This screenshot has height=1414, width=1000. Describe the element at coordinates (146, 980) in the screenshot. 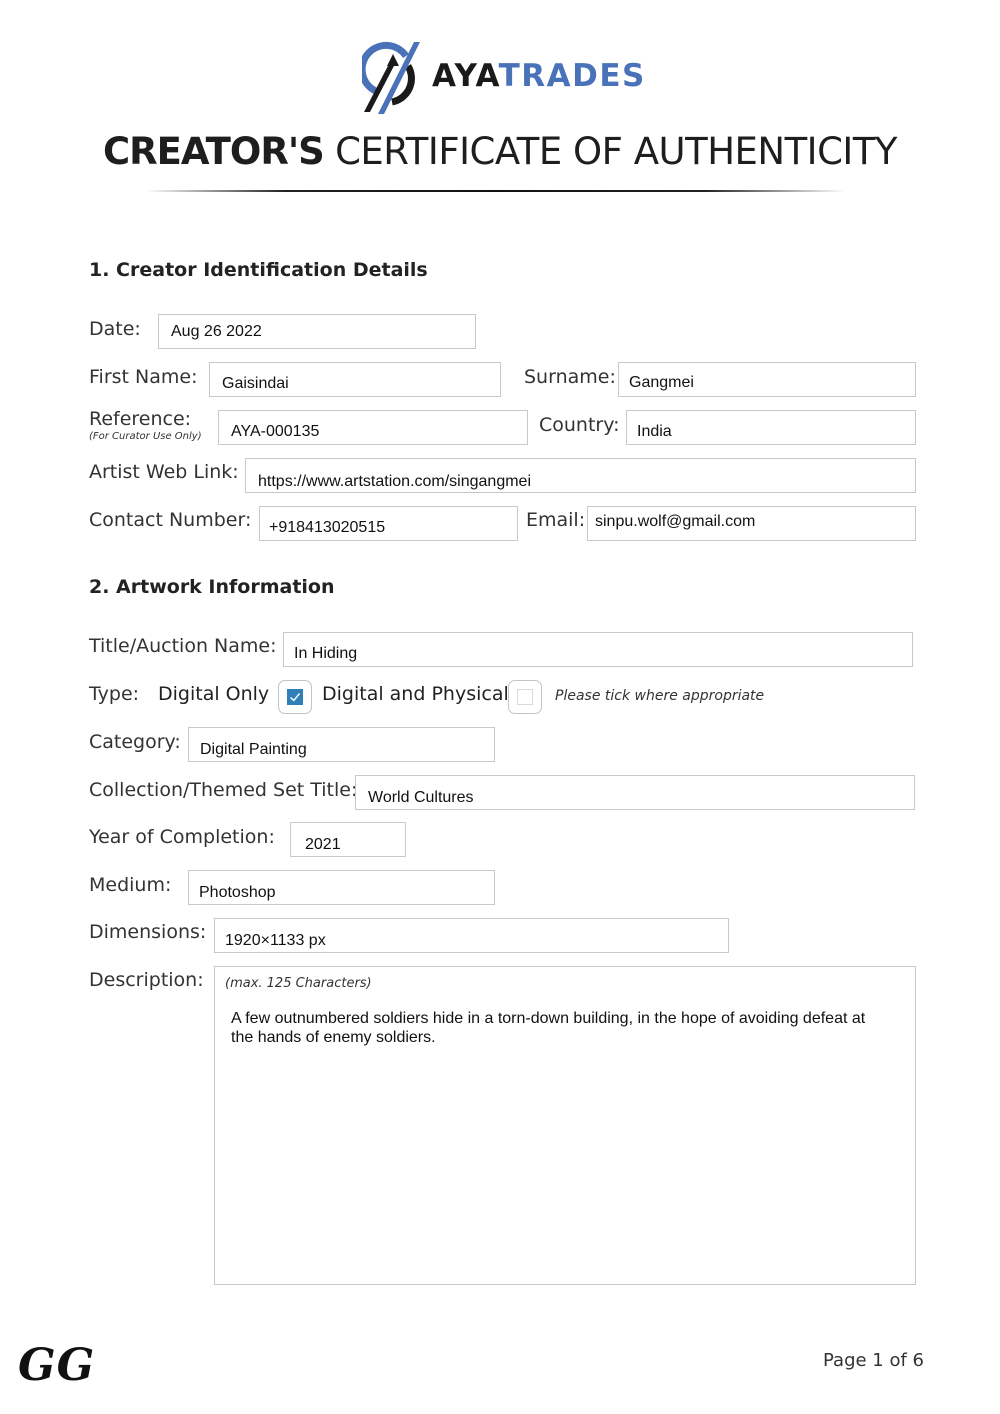

I see `description-label: Description:` at that location.